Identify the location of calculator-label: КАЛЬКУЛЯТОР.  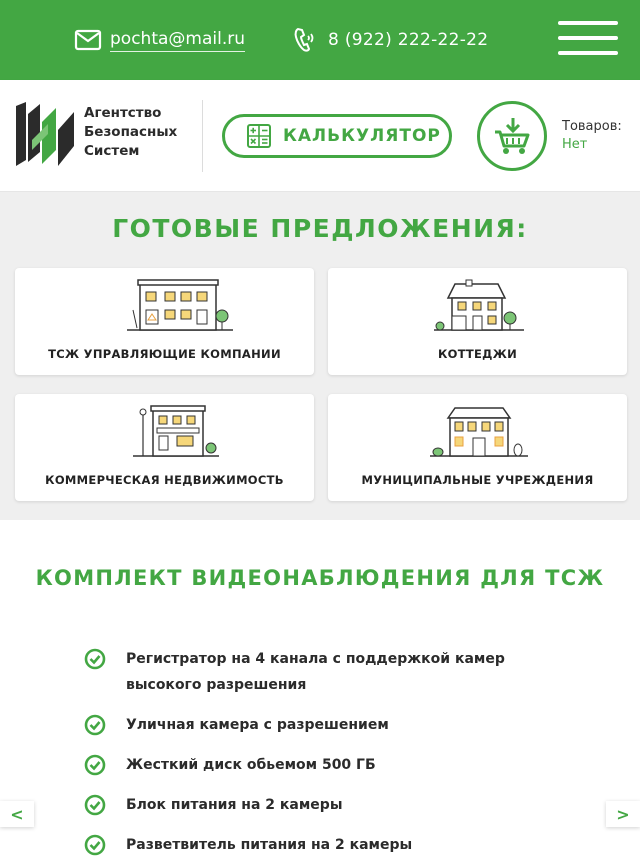
(362, 136).